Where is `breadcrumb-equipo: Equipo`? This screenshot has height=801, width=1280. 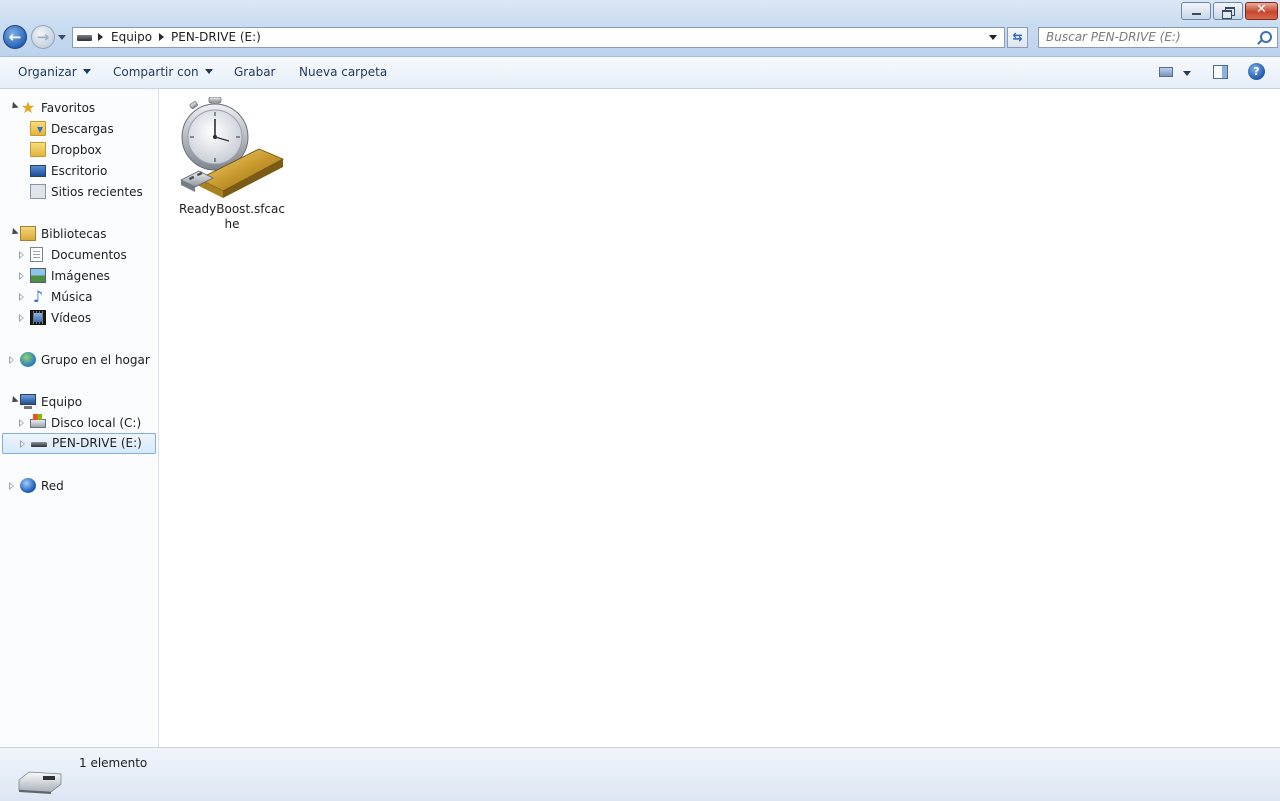 breadcrumb-equipo: Equipo is located at coordinates (131, 37).